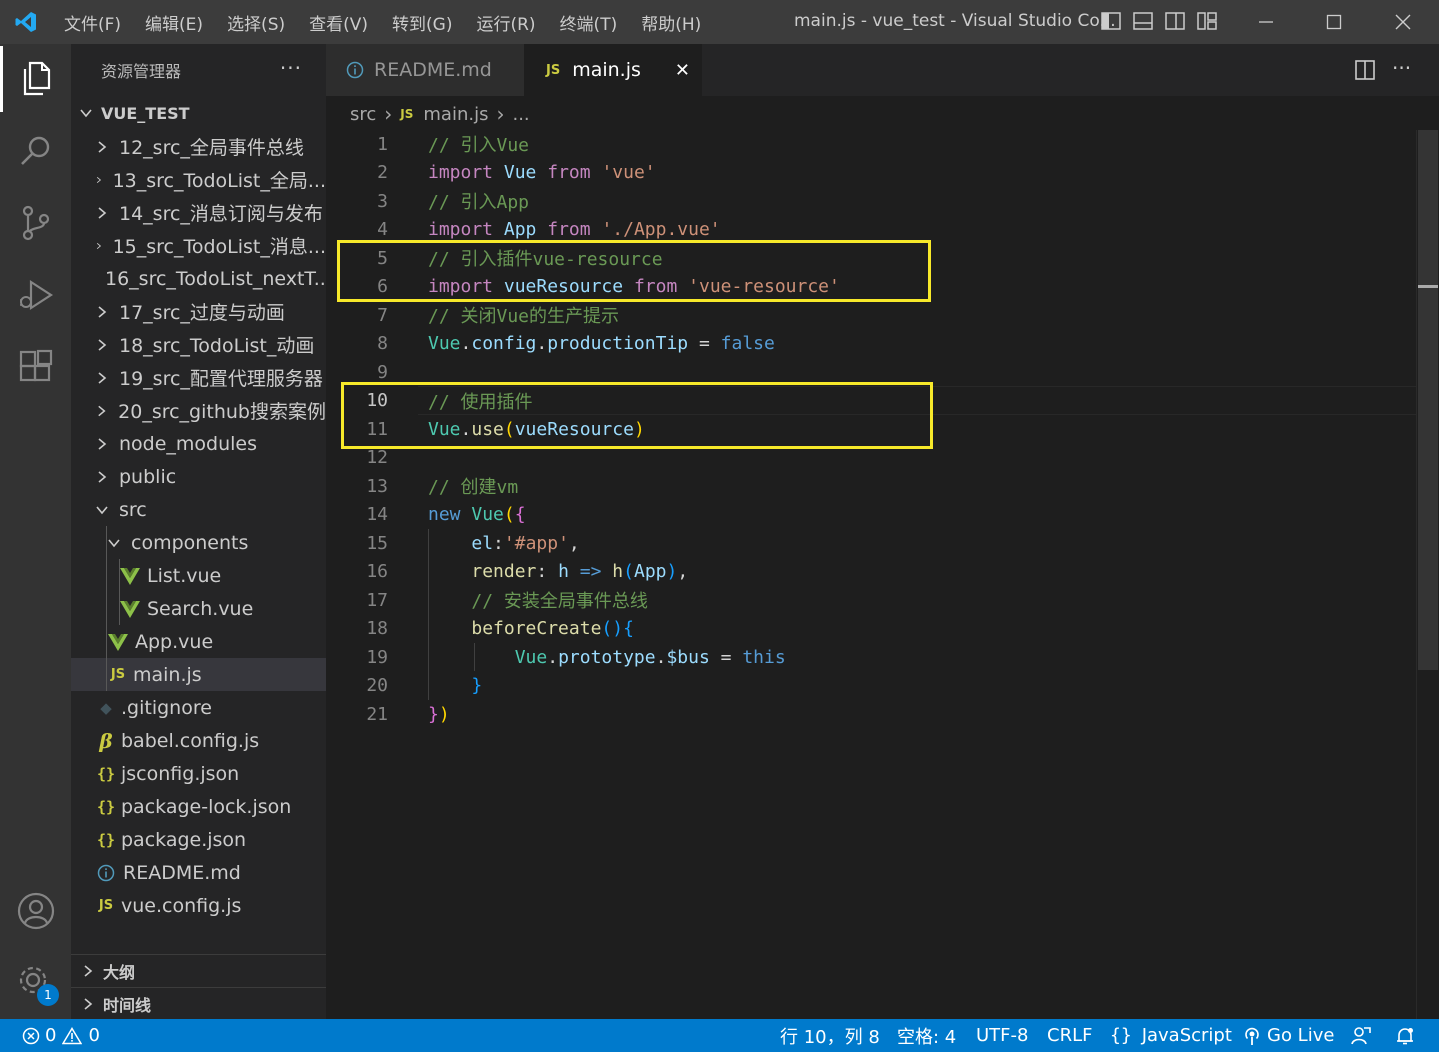 The image size is (1439, 1052). Describe the element at coordinates (1405, 1035) in the screenshot. I see `notifications-status` at that location.